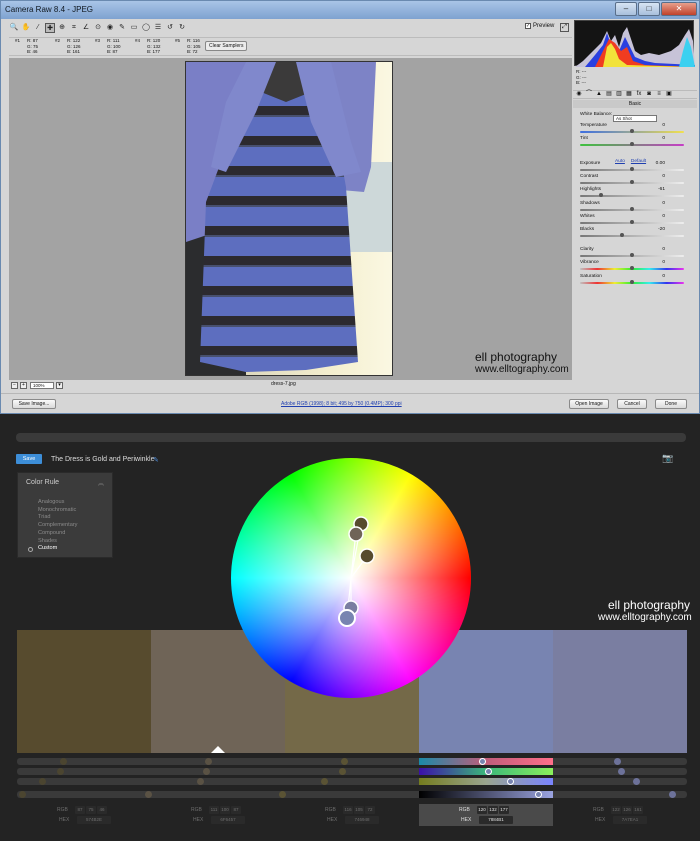 The width and height of the screenshot is (700, 841). I want to click on rgb-value-field: 161, so click(638, 810).